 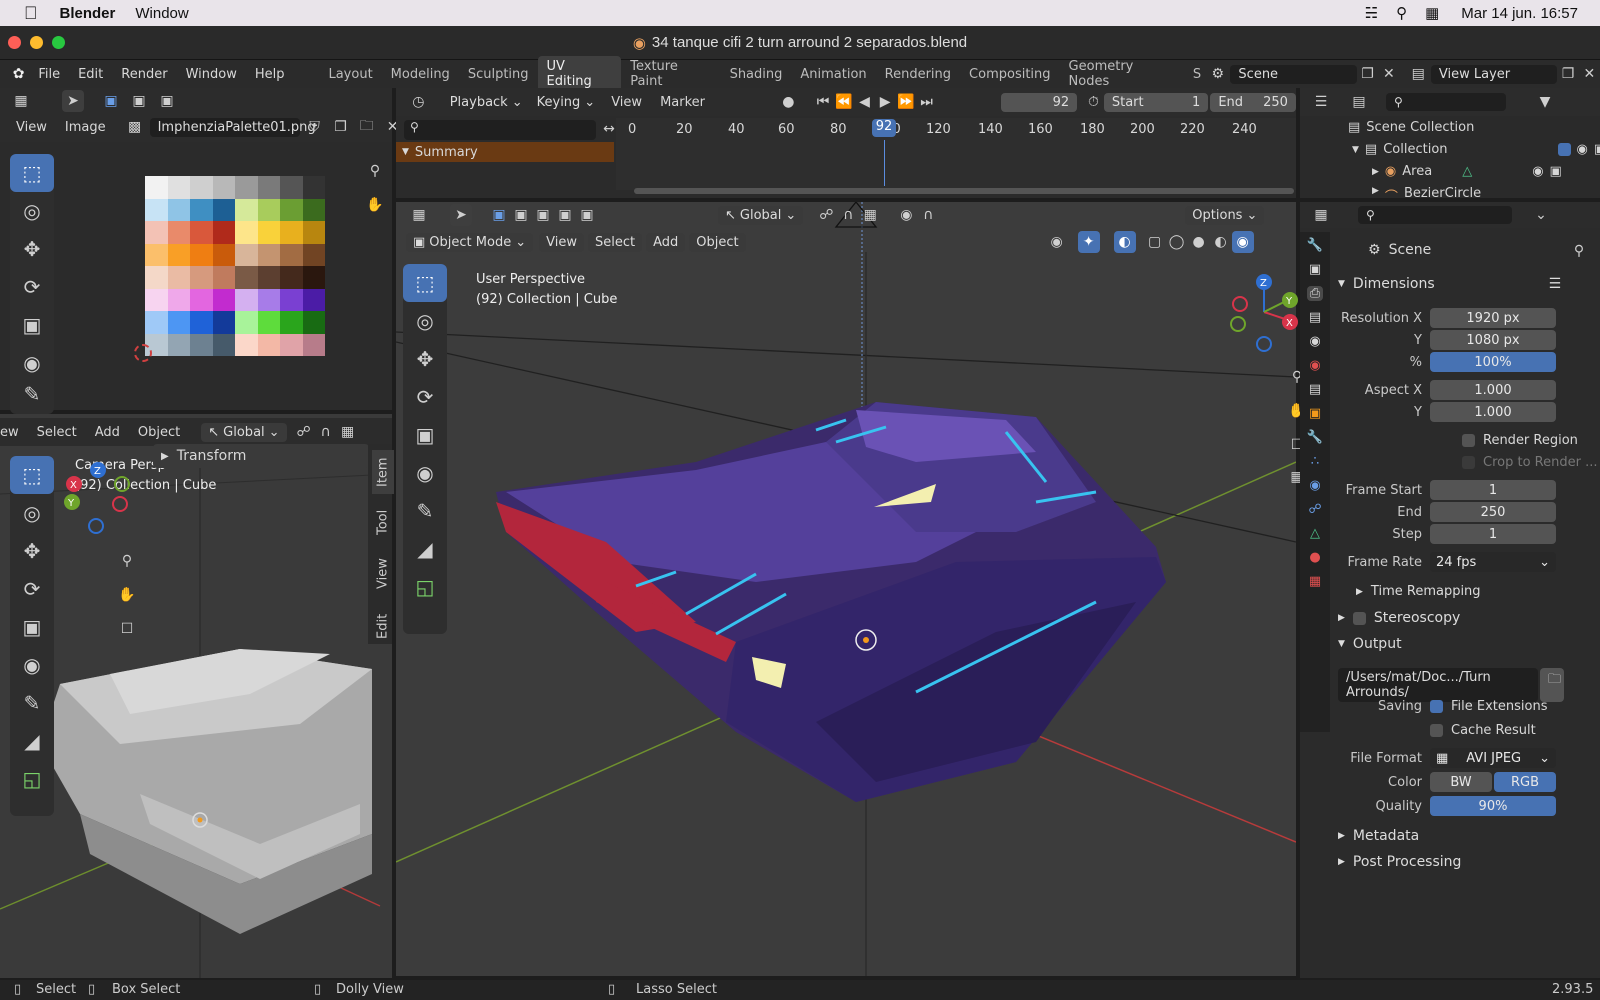 What do you see at coordinates (666, 242) in the screenshot?
I see `viewport-add-menu: Add` at bounding box center [666, 242].